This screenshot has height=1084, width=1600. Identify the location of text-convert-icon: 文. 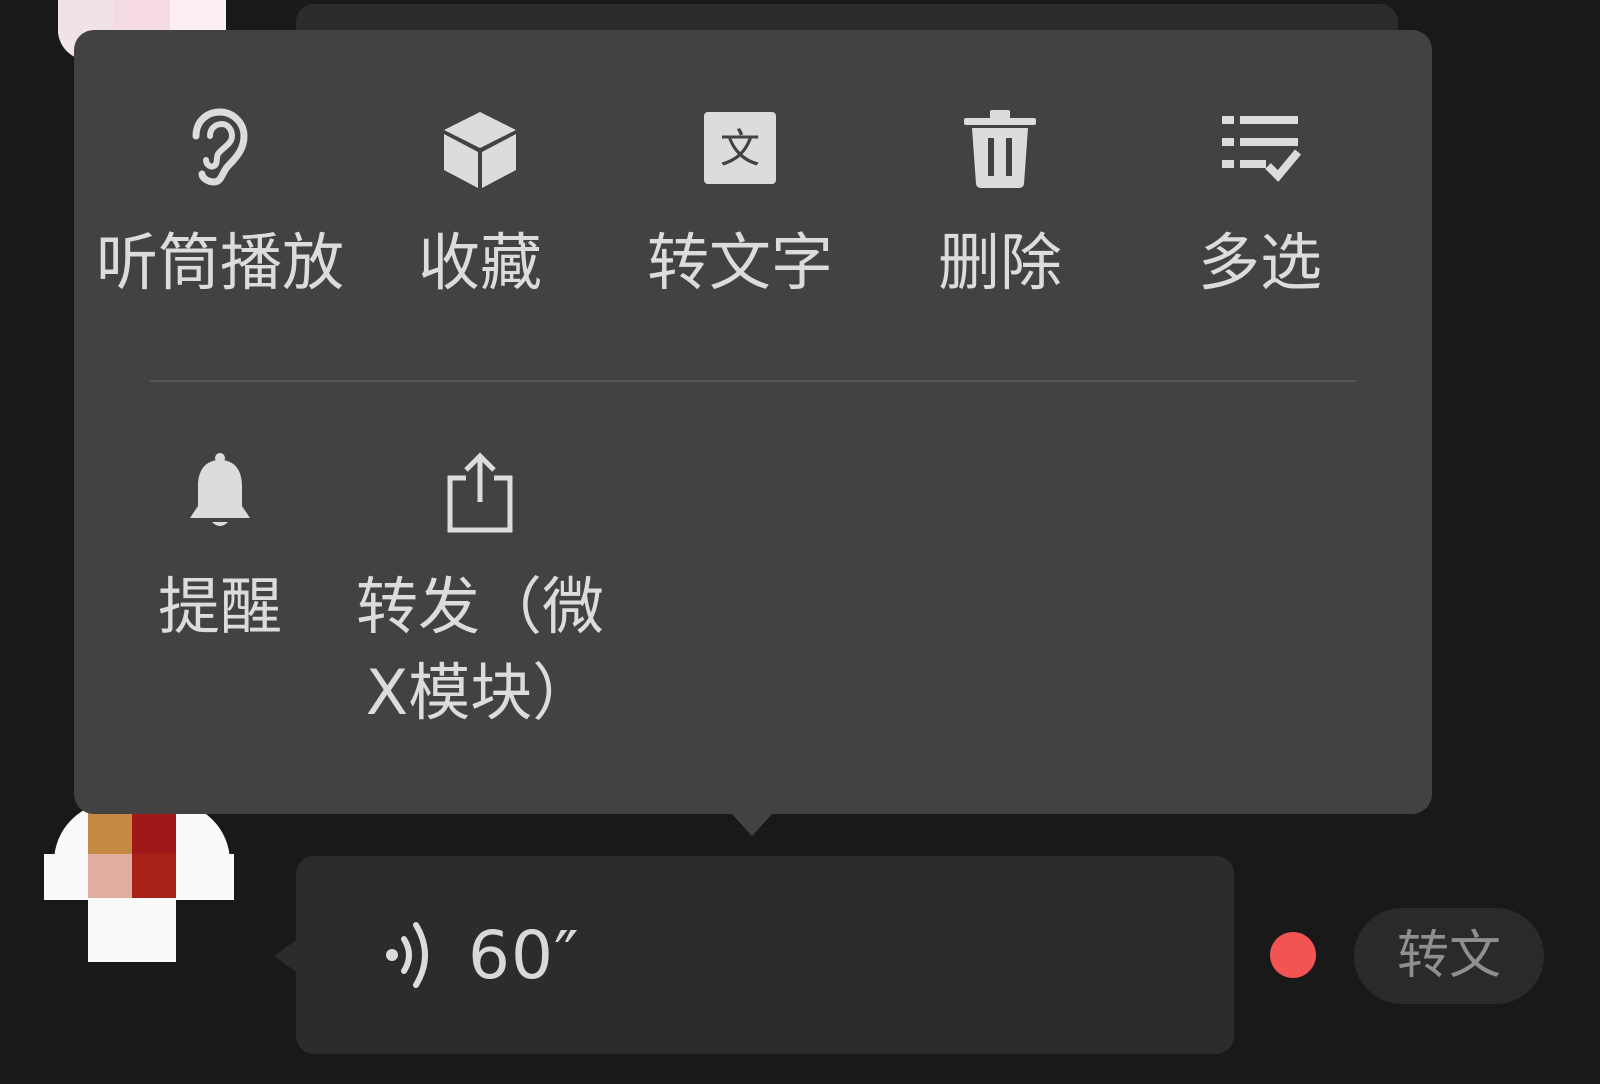
(740, 148).